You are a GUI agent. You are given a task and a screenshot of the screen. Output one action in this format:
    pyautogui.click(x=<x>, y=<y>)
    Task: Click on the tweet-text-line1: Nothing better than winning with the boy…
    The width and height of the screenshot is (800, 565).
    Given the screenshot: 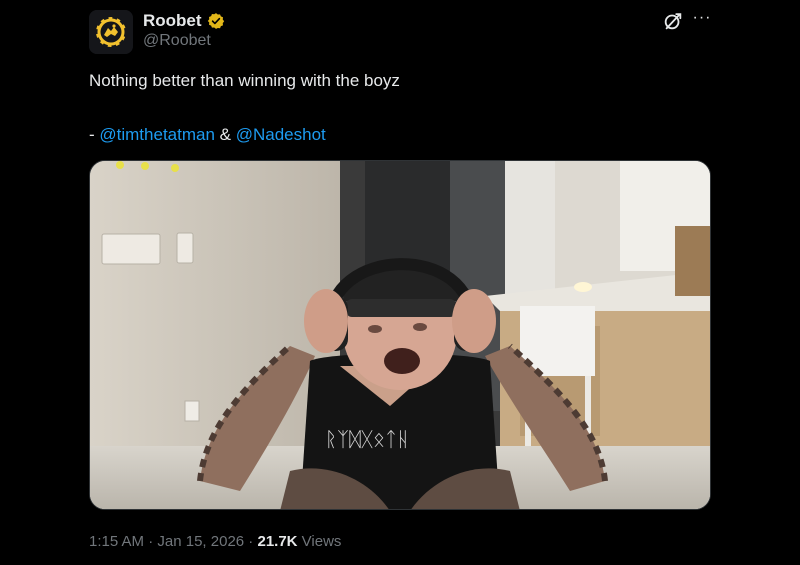 What is the action you would take?
    pyautogui.click(x=244, y=80)
    